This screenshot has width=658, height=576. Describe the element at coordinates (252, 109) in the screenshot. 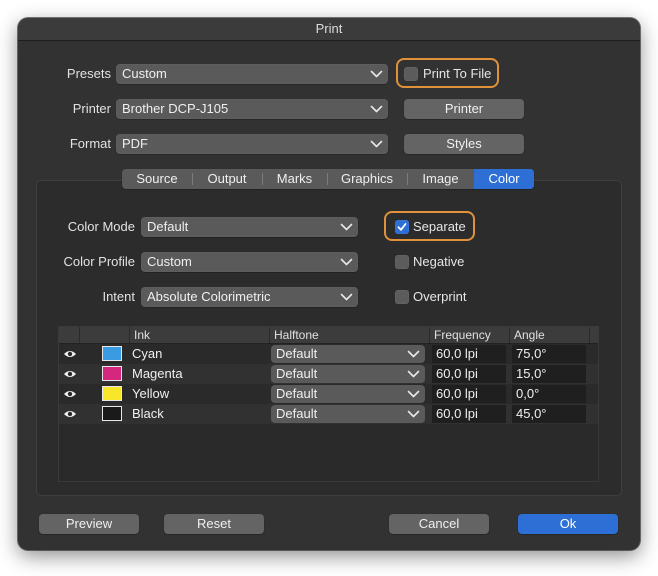

I see `printer-select: Brother DCP-J105` at that location.